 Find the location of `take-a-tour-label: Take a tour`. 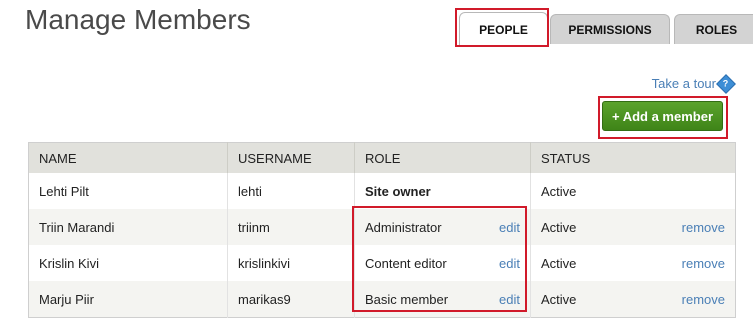

take-a-tour-label: Take a tour is located at coordinates (683, 83).